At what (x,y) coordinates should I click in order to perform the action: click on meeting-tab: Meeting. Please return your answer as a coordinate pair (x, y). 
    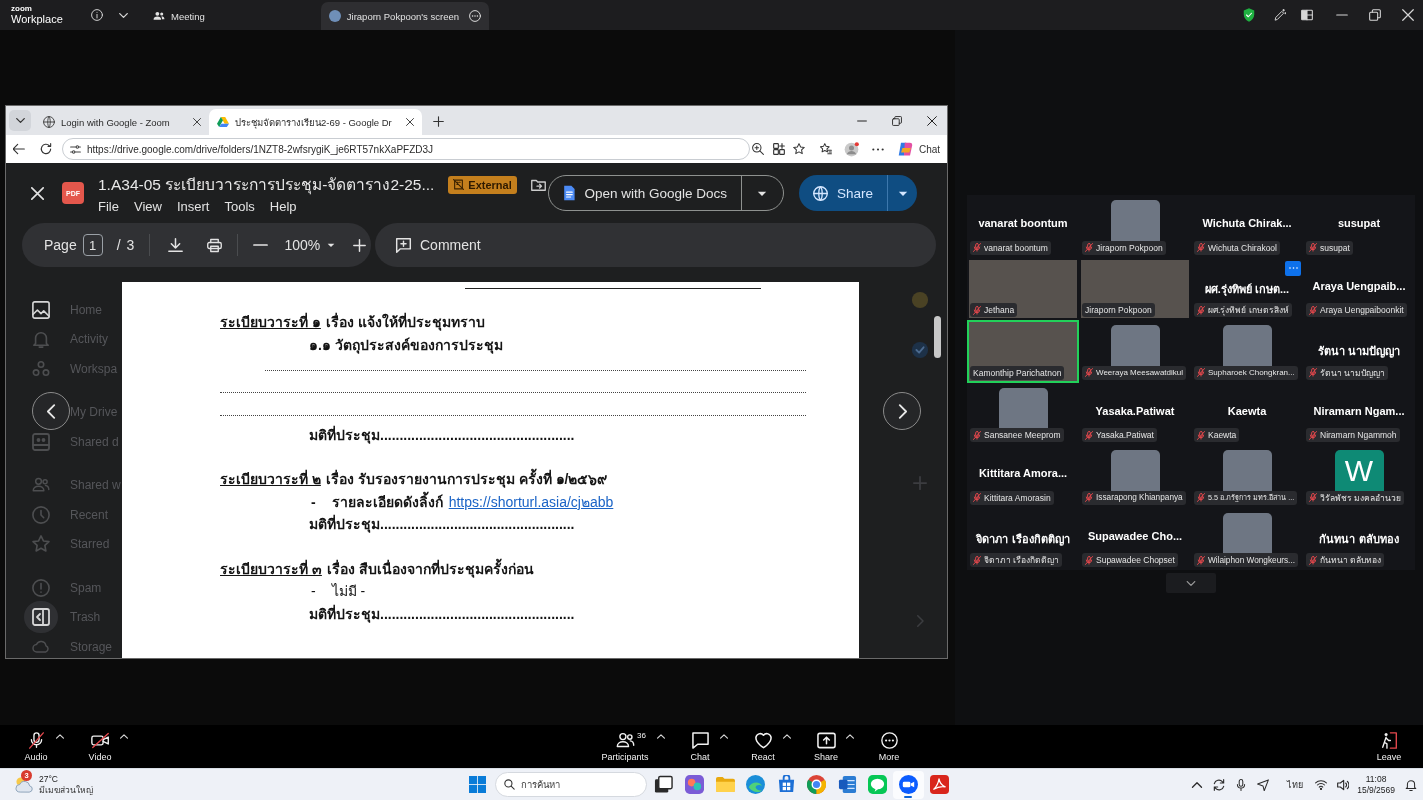
    Looking at the image, I should click on (179, 16).